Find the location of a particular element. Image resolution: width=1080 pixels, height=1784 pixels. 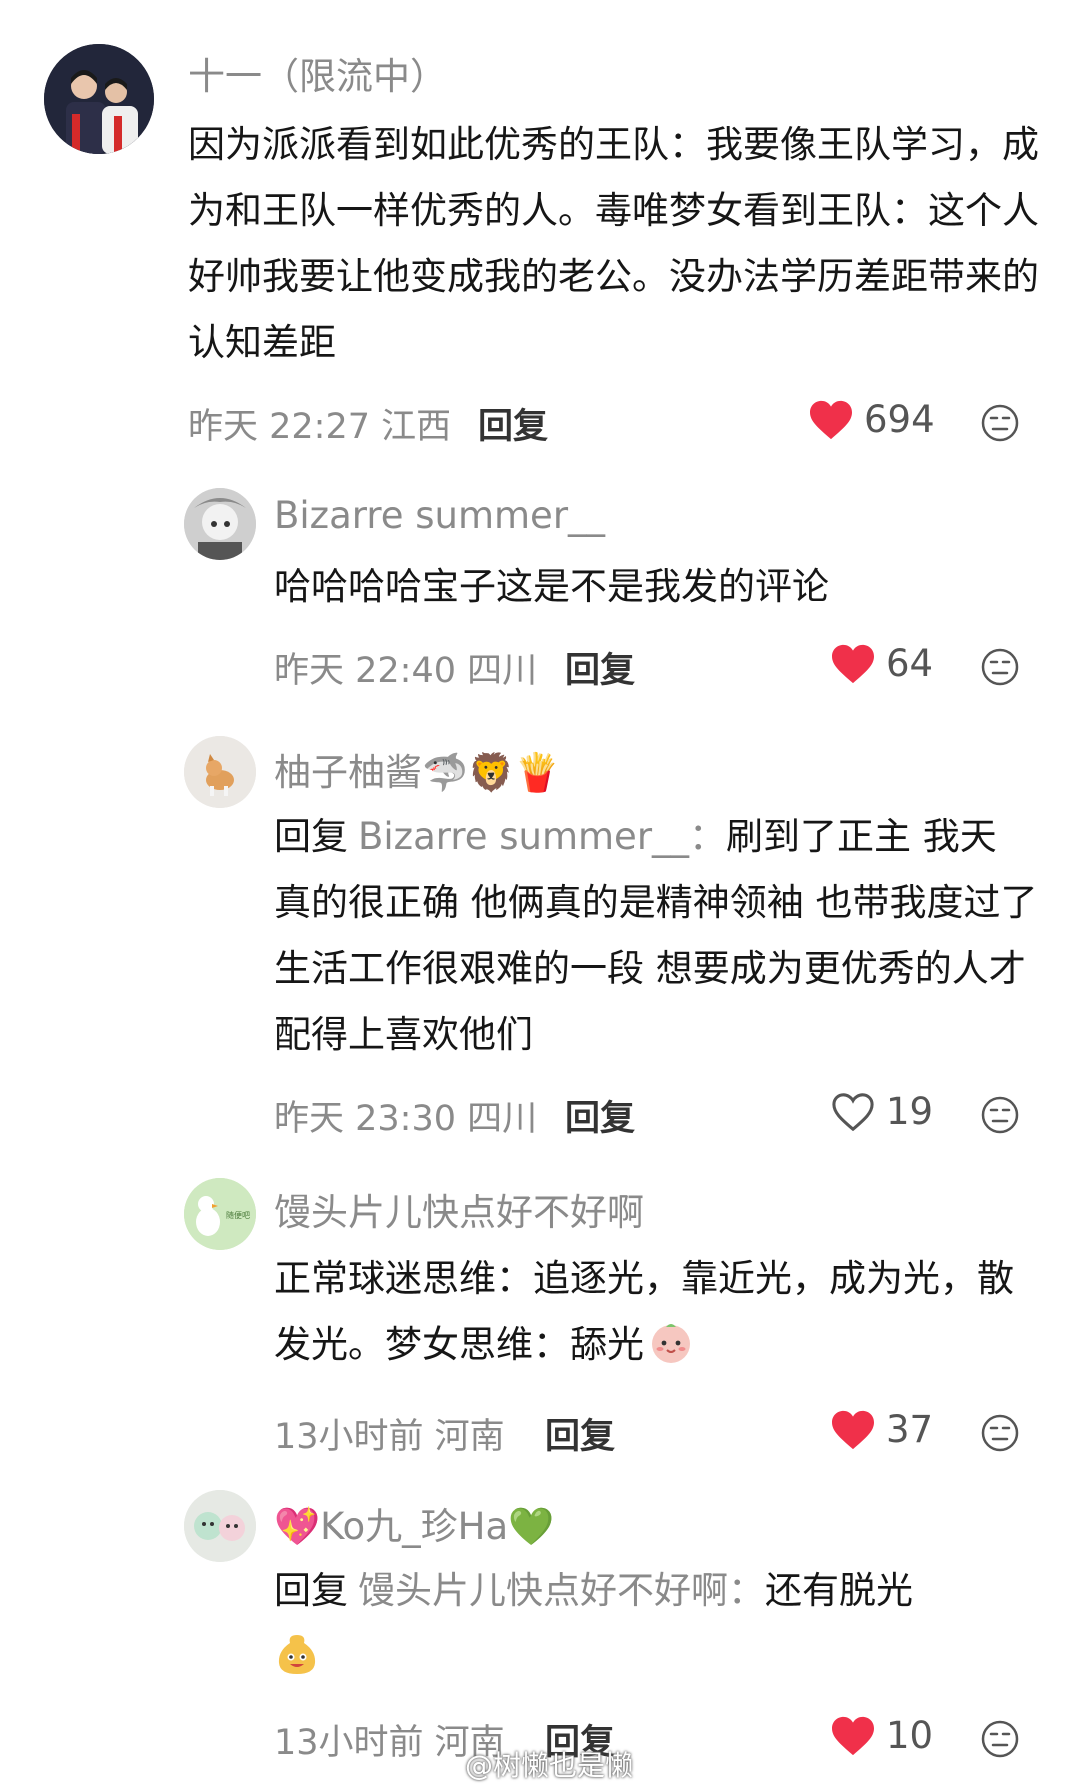

comment-text: 正常球迷思维：追逐光，靠近光，成为光，散发光。梦女思维：舔光 is located at coordinates (659, 1312).